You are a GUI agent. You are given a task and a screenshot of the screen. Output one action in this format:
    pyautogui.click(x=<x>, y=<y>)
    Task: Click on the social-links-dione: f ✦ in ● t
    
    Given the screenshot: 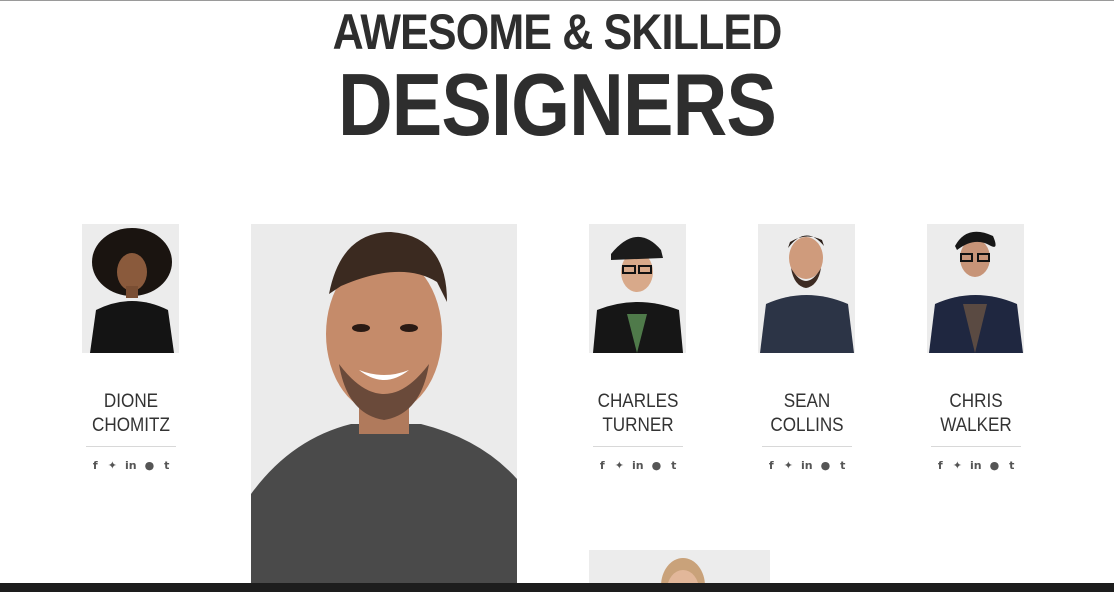 What is the action you would take?
    pyautogui.click(x=131, y=465)
    